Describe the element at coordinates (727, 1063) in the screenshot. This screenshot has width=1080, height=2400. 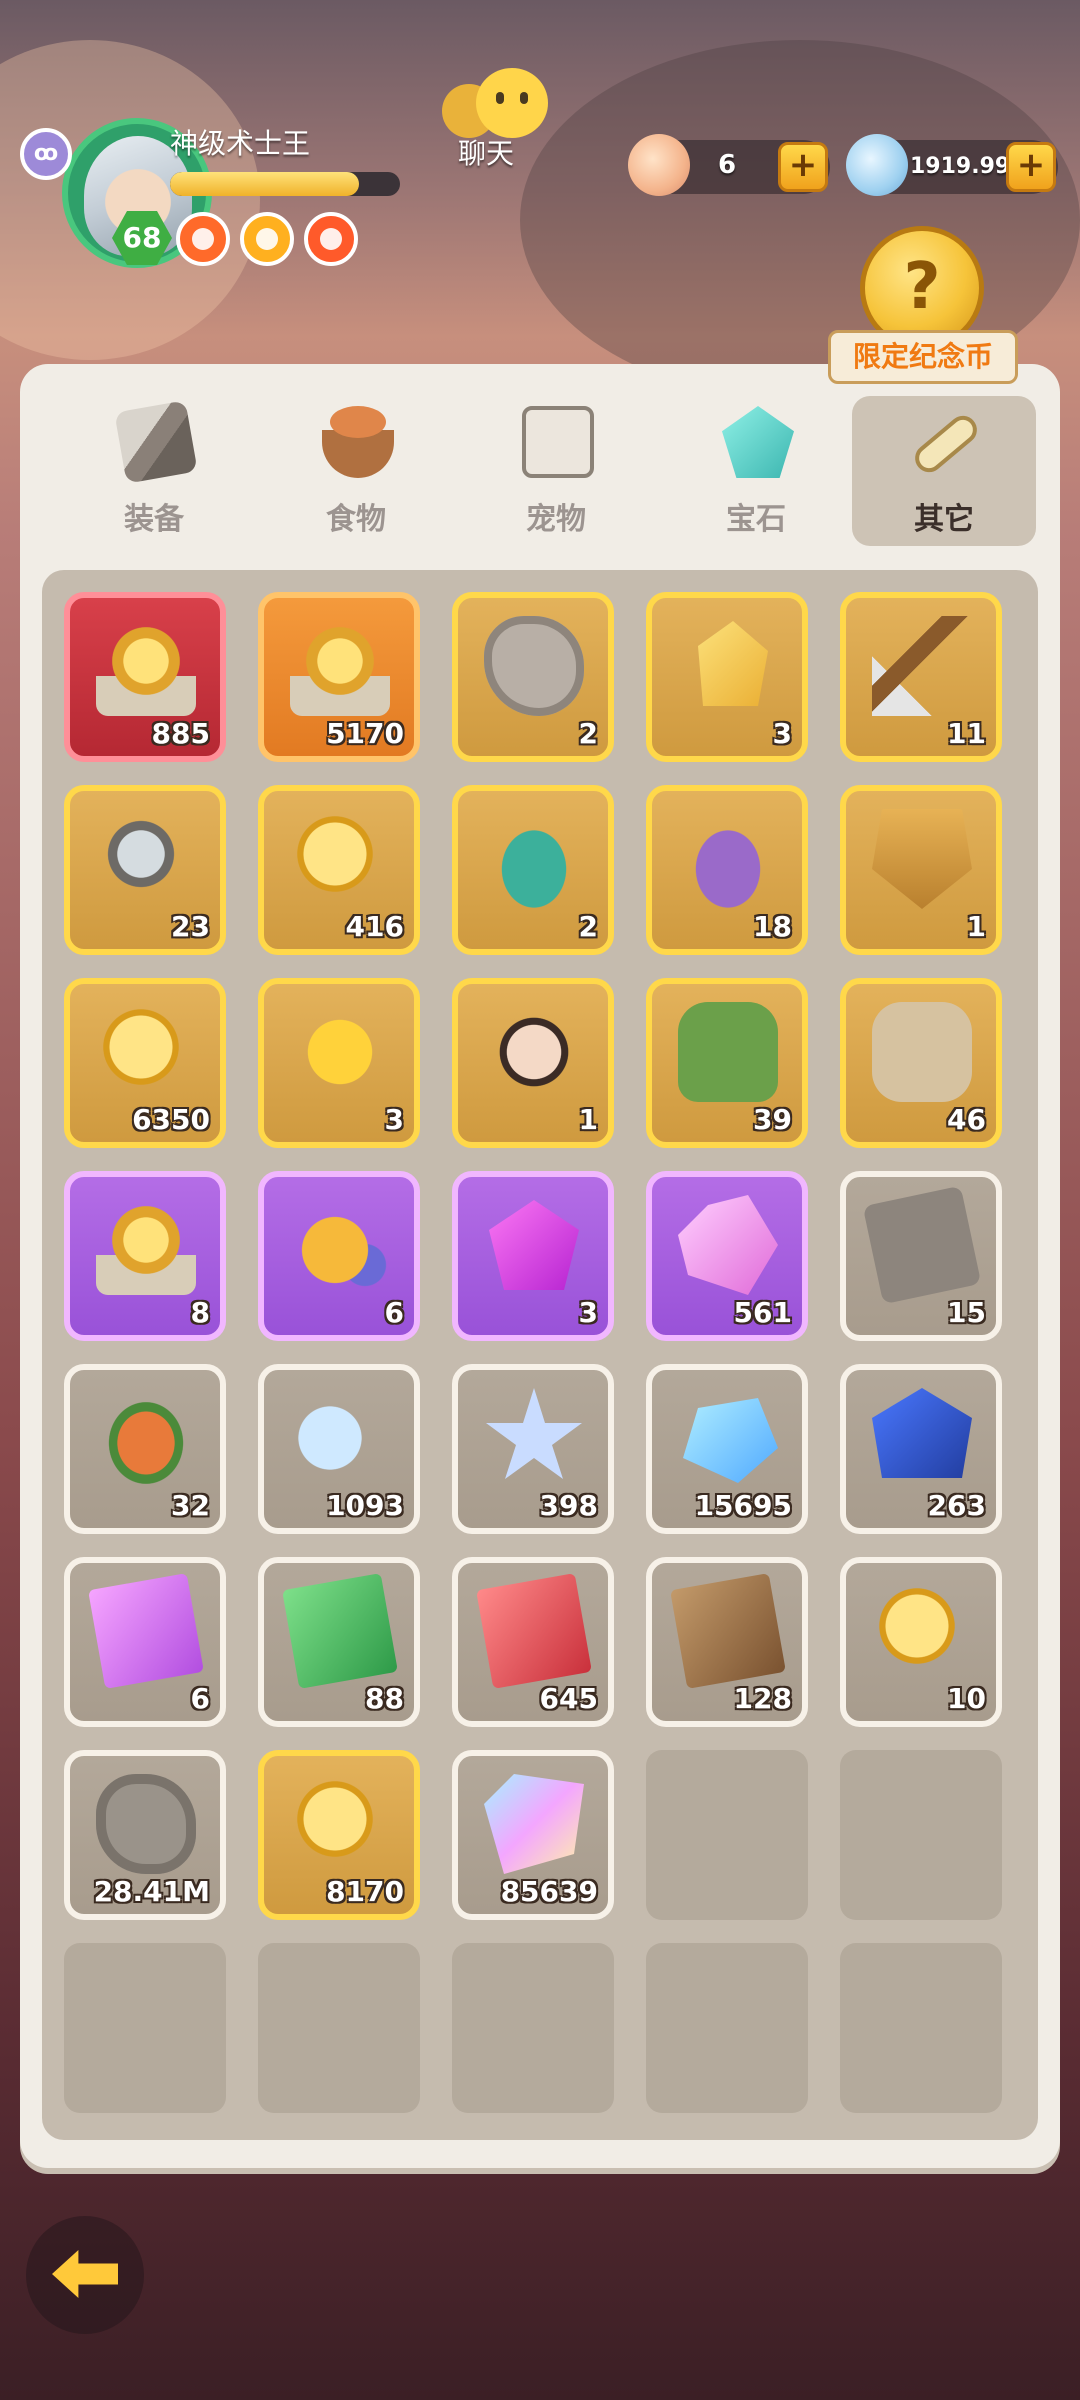
I see `inventory-slot: 39` at that location.